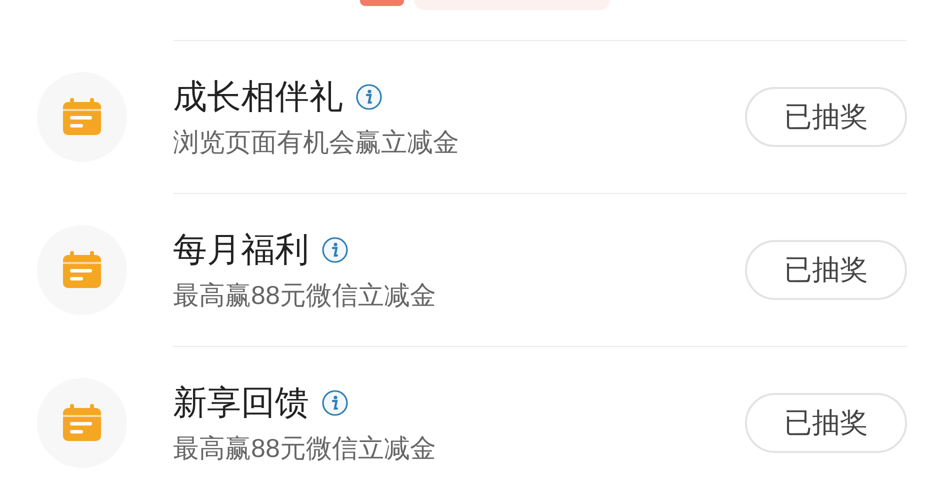 The width and height of the screenshot is (943, 500). I want to click on task-title: 每月福利, so click(241, 250).